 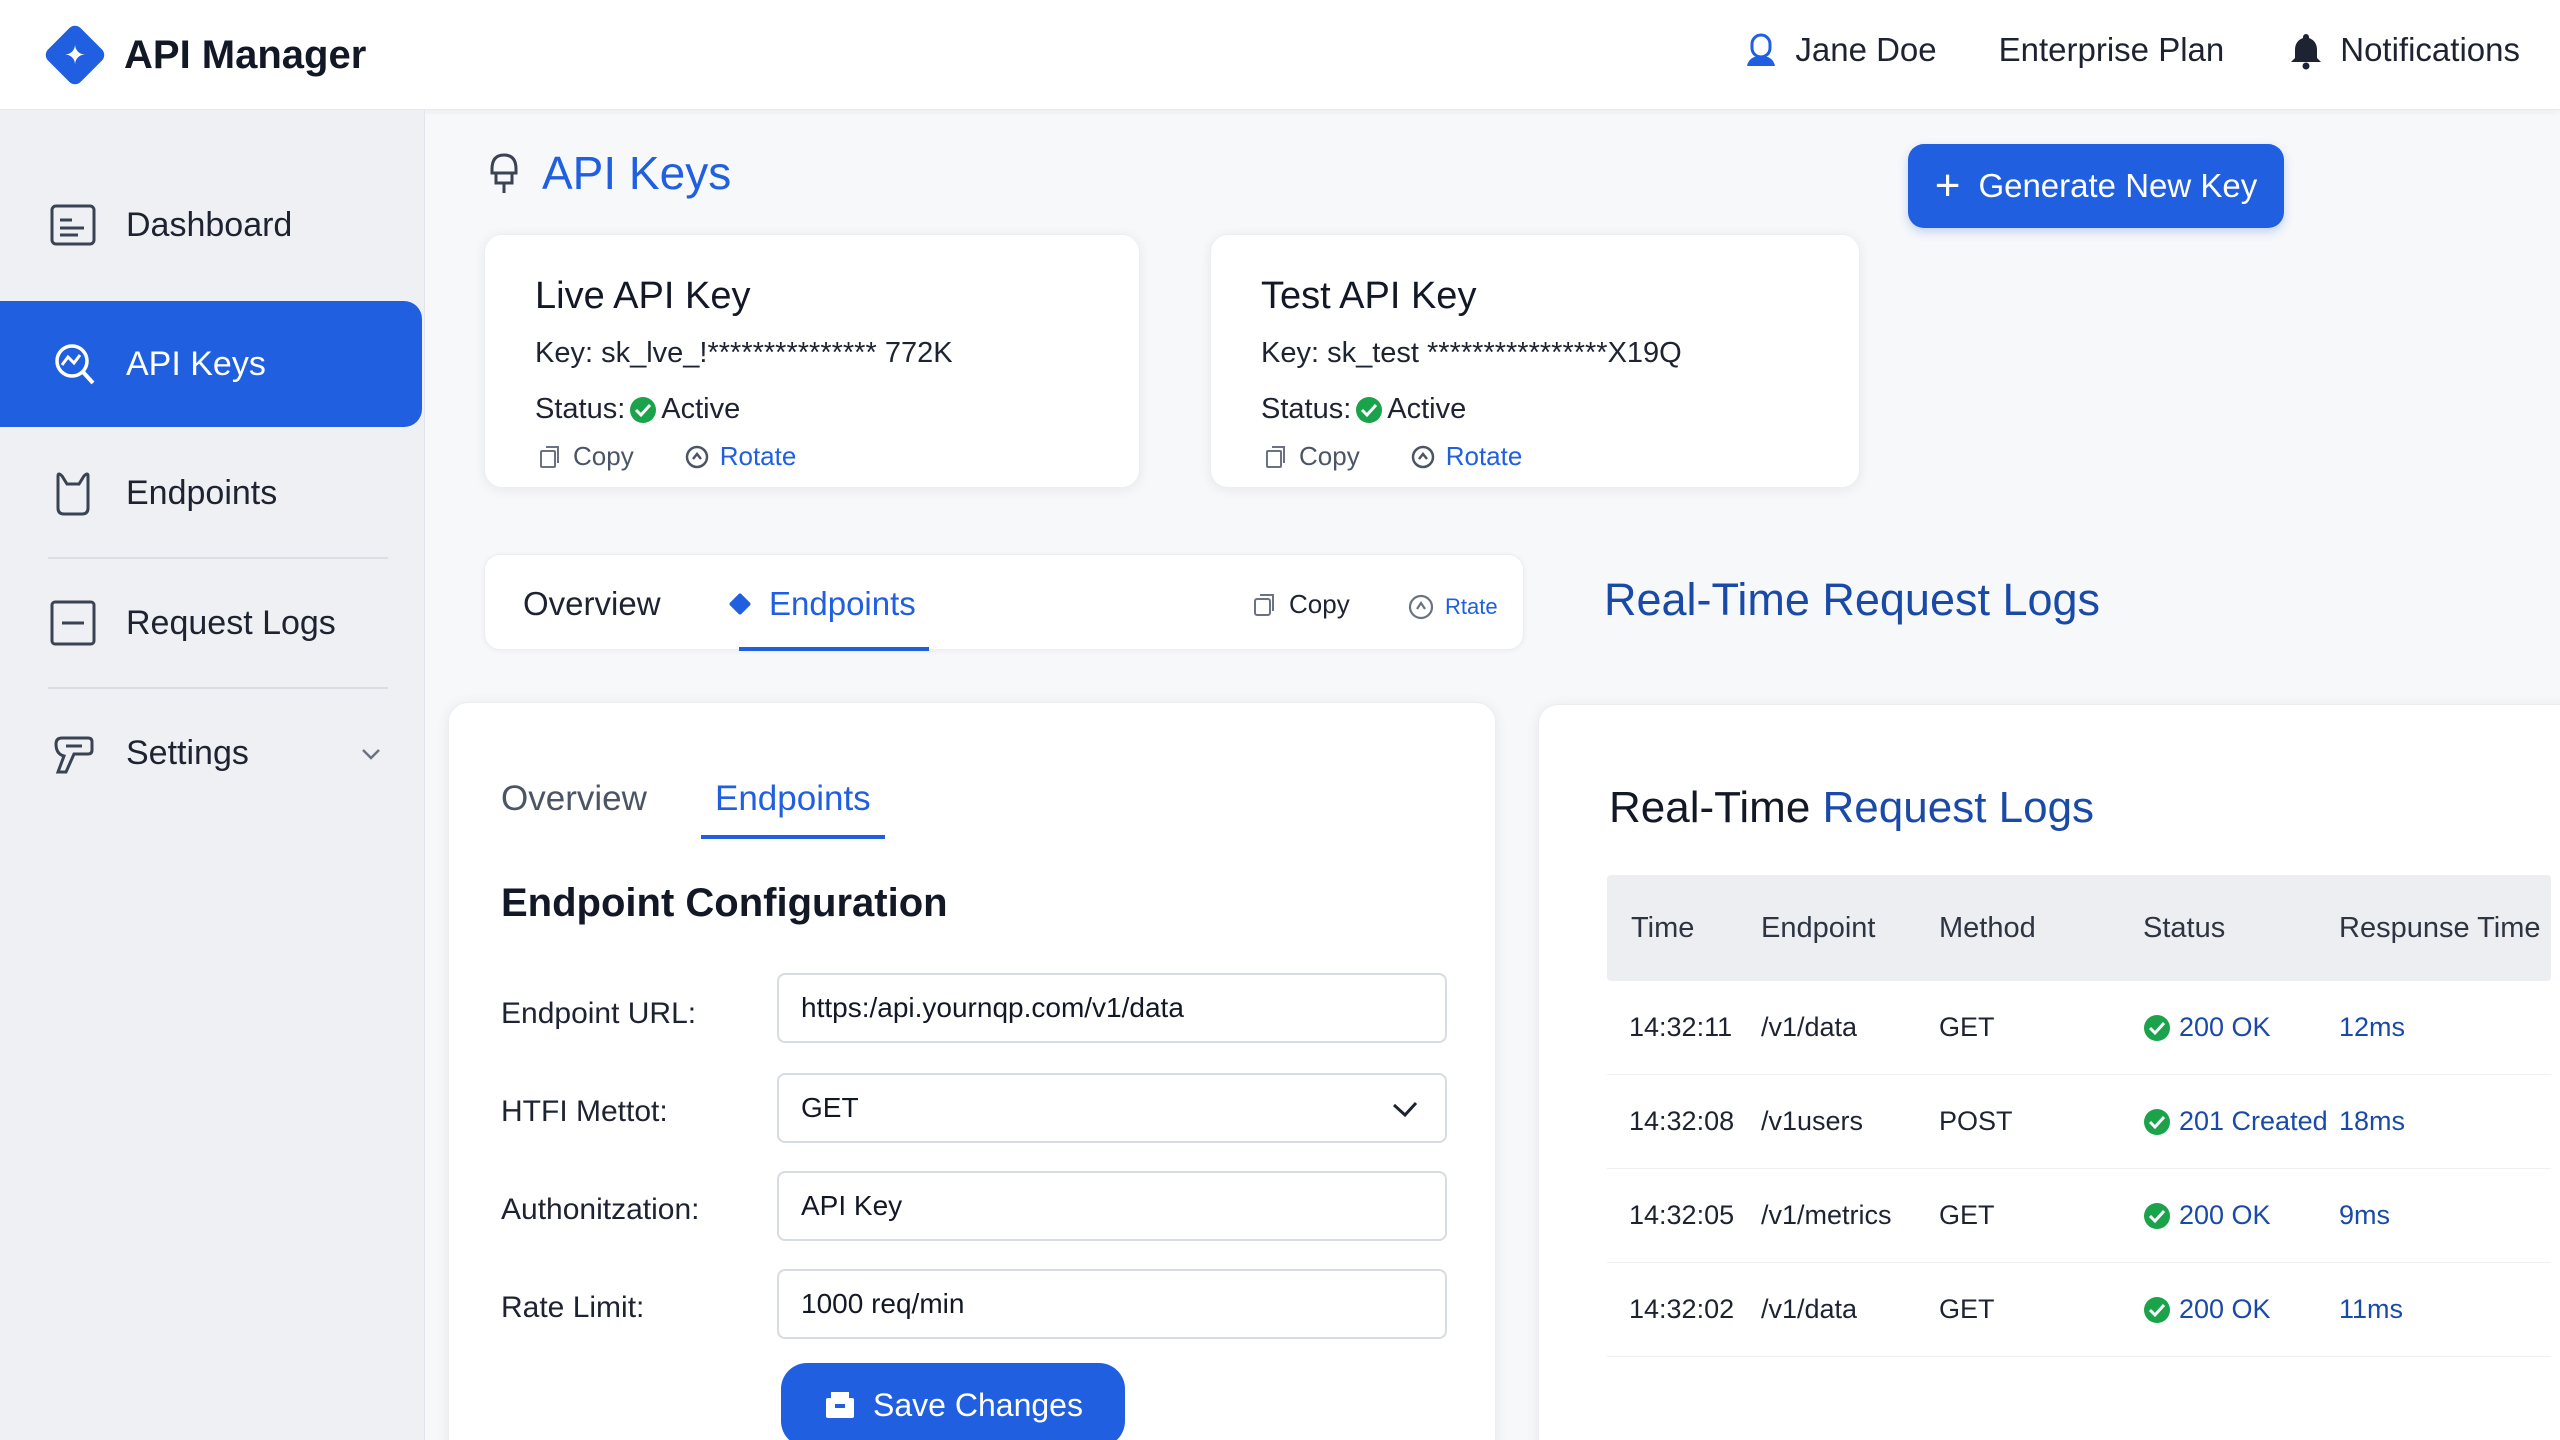 What do you see at coordinates (1112, 1206) in the screenshot?
I see `authorization-input: API Key` at bounding box center [1112, 1206].